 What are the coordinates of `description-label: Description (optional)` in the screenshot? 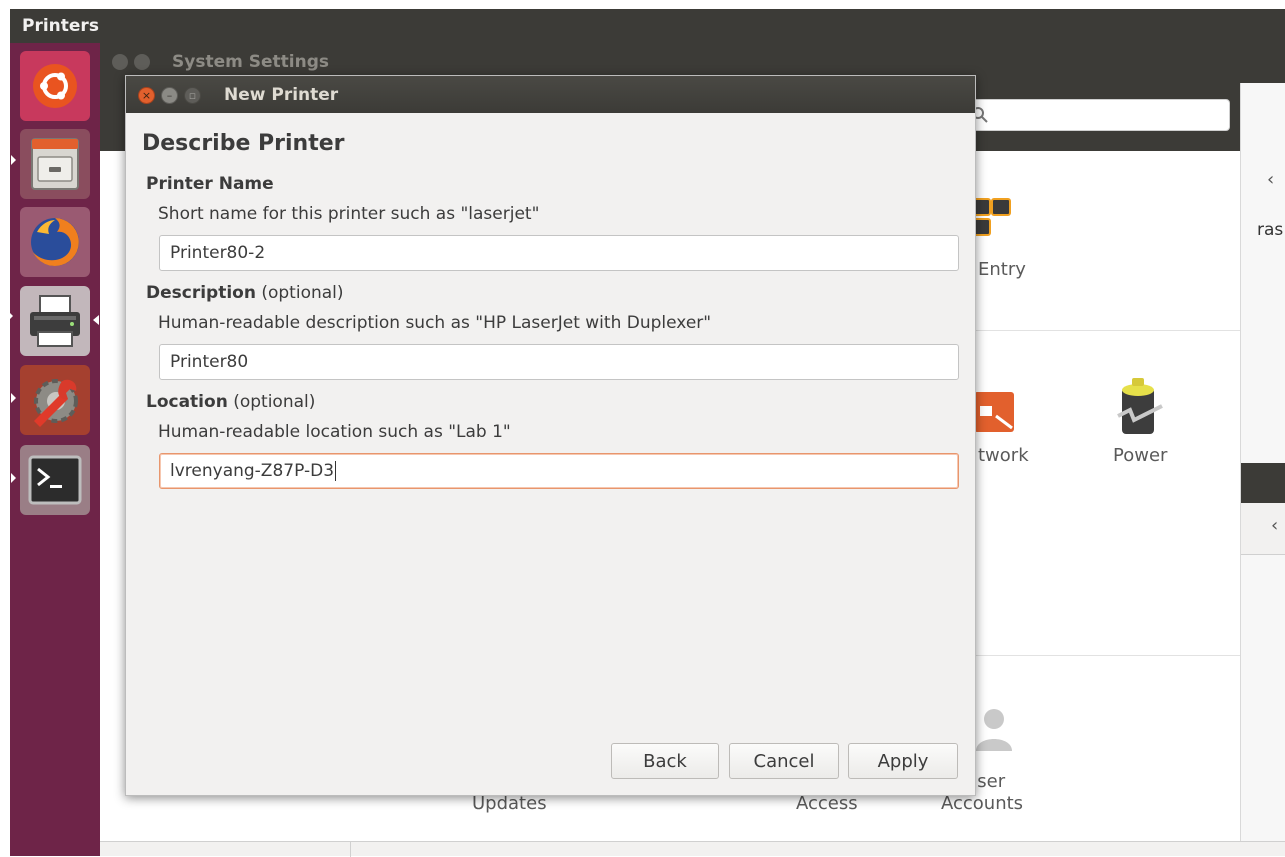 It's located at (245, 293).